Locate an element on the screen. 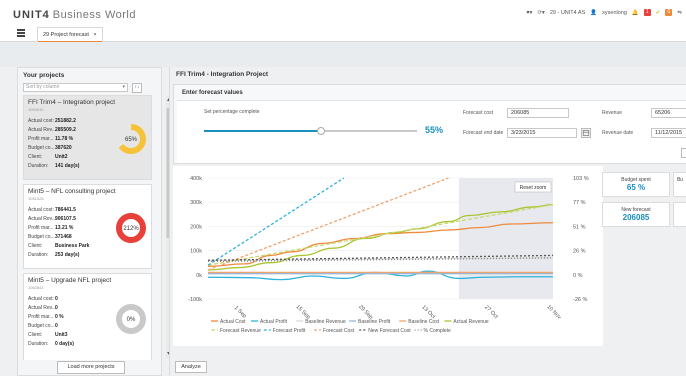 This screenshot has width=686, height=376. app-logo: UNIT4 Business World is located at coordinates (74, 15).